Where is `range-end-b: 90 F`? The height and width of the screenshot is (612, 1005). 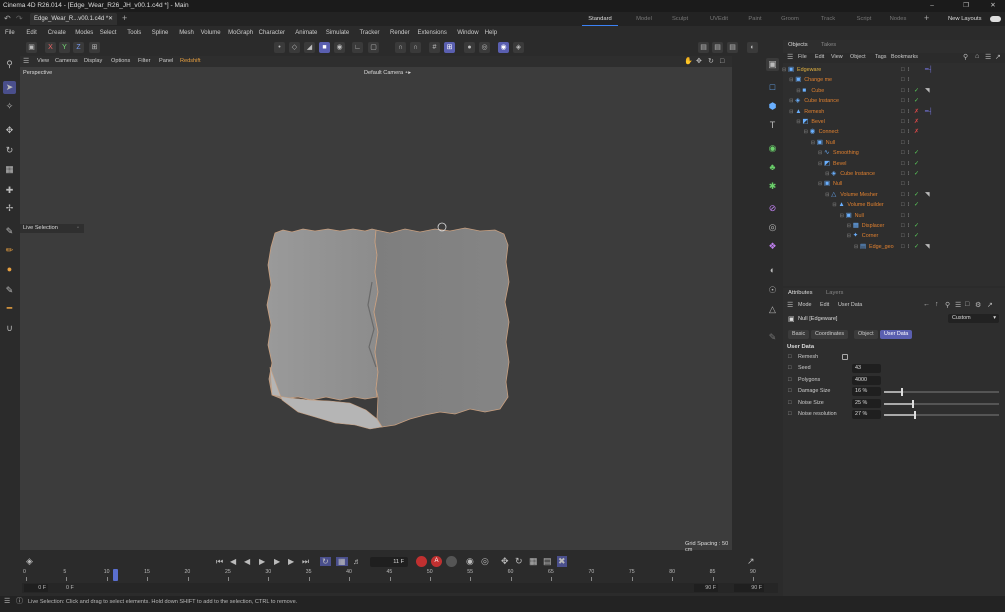 range-end-b: 90 F is located at coordinates (749, 588).